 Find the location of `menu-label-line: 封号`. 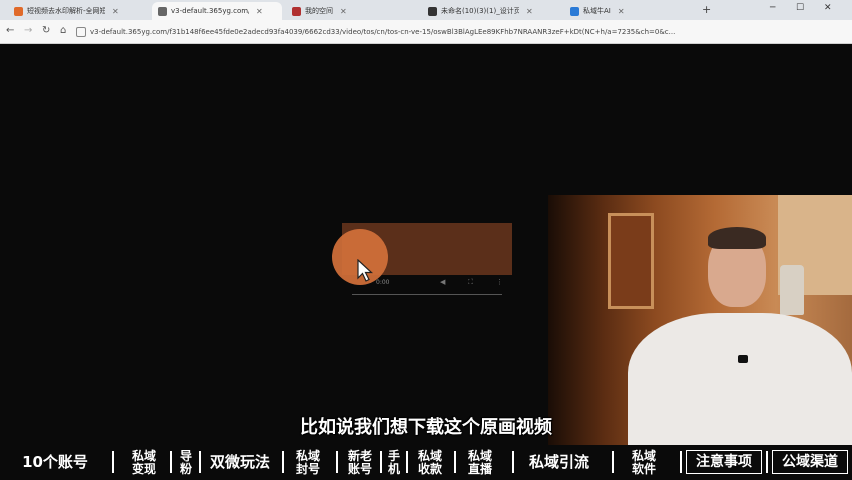

menu-label-line: 封号 is located at coordinates (307, 468).